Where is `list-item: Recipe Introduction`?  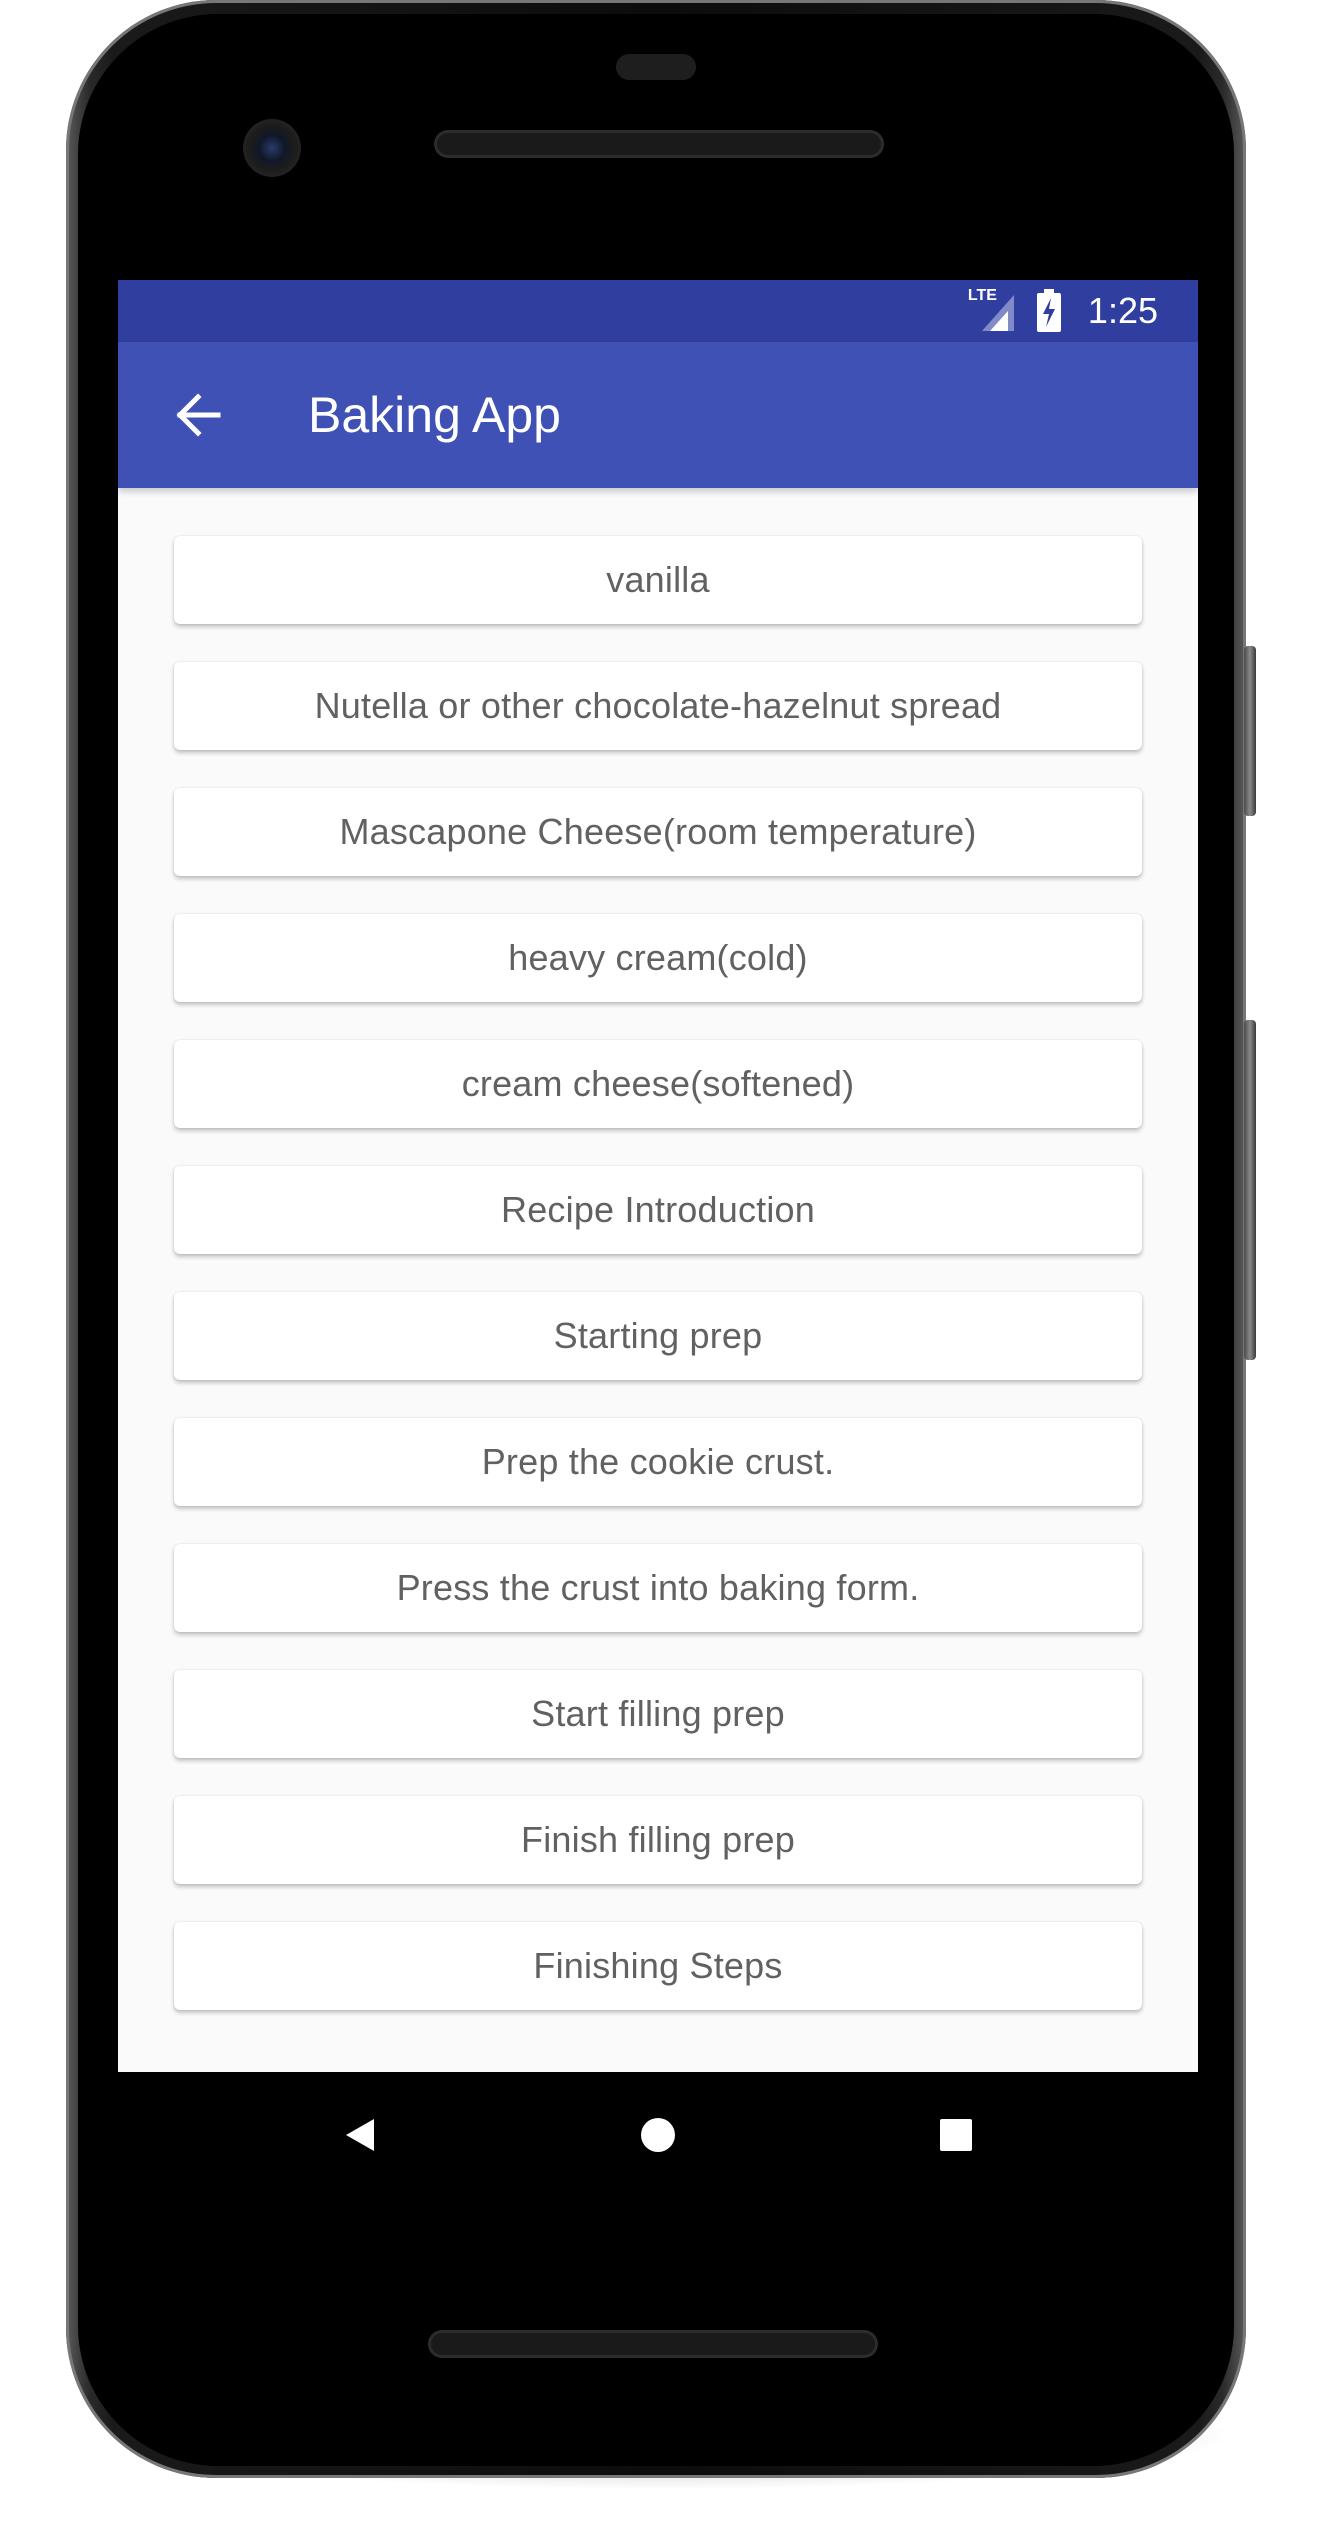
list-item: Recipe Introduction is located at coordinates (658, 1210).